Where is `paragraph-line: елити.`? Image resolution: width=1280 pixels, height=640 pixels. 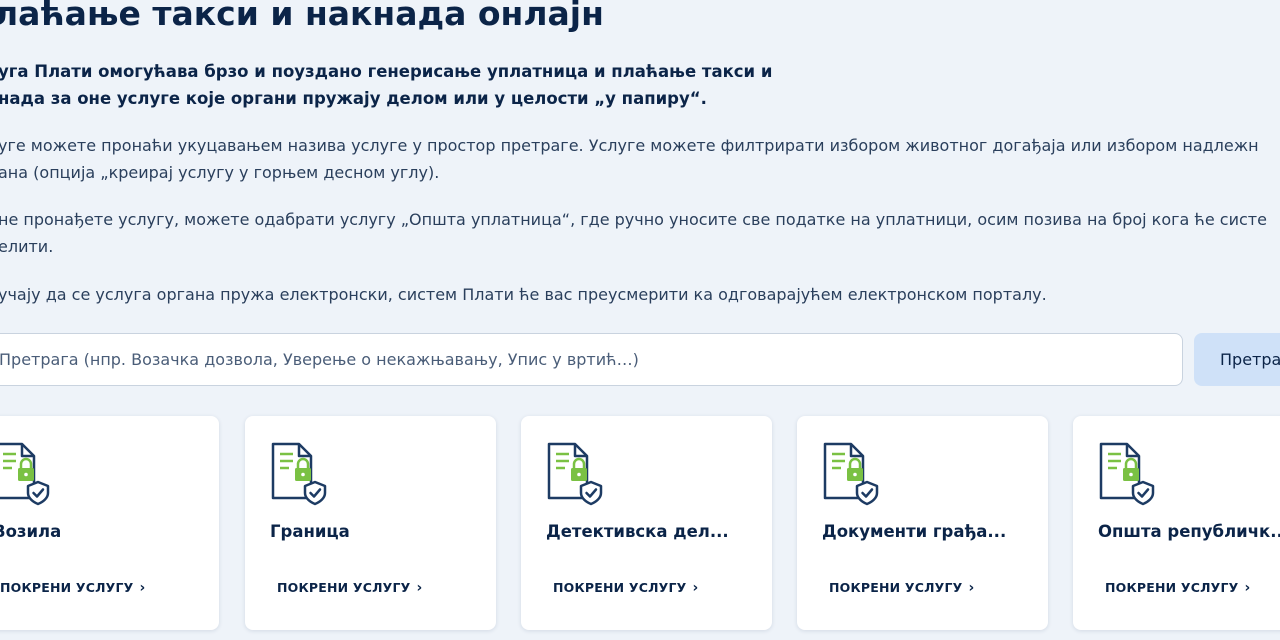 paragraph-line: елити. is located at coordinates (27, 246).